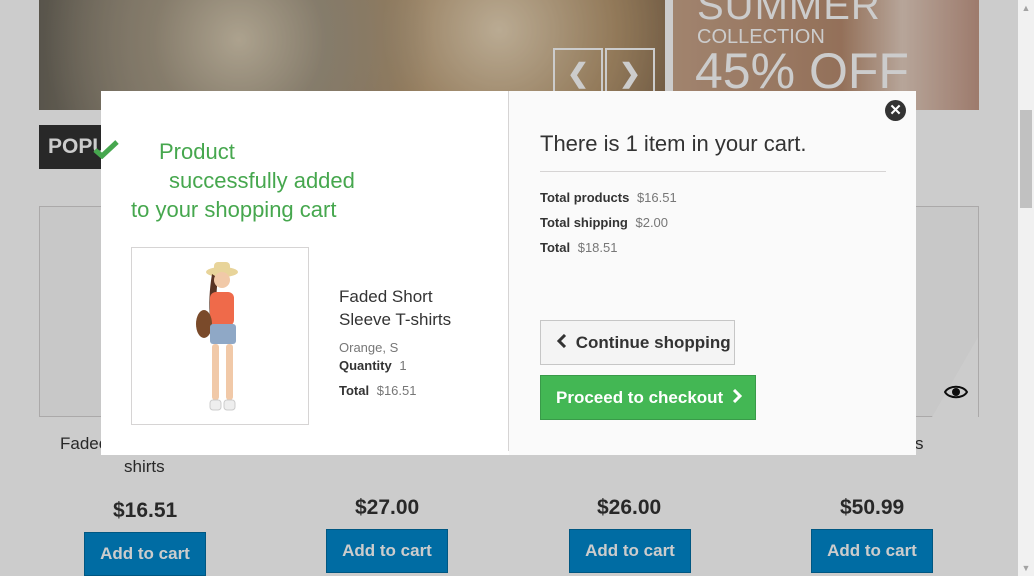  What do you see at coordinates (220, 336) in the screenshot?
I see `product-image` at bounding box center [220, 336].